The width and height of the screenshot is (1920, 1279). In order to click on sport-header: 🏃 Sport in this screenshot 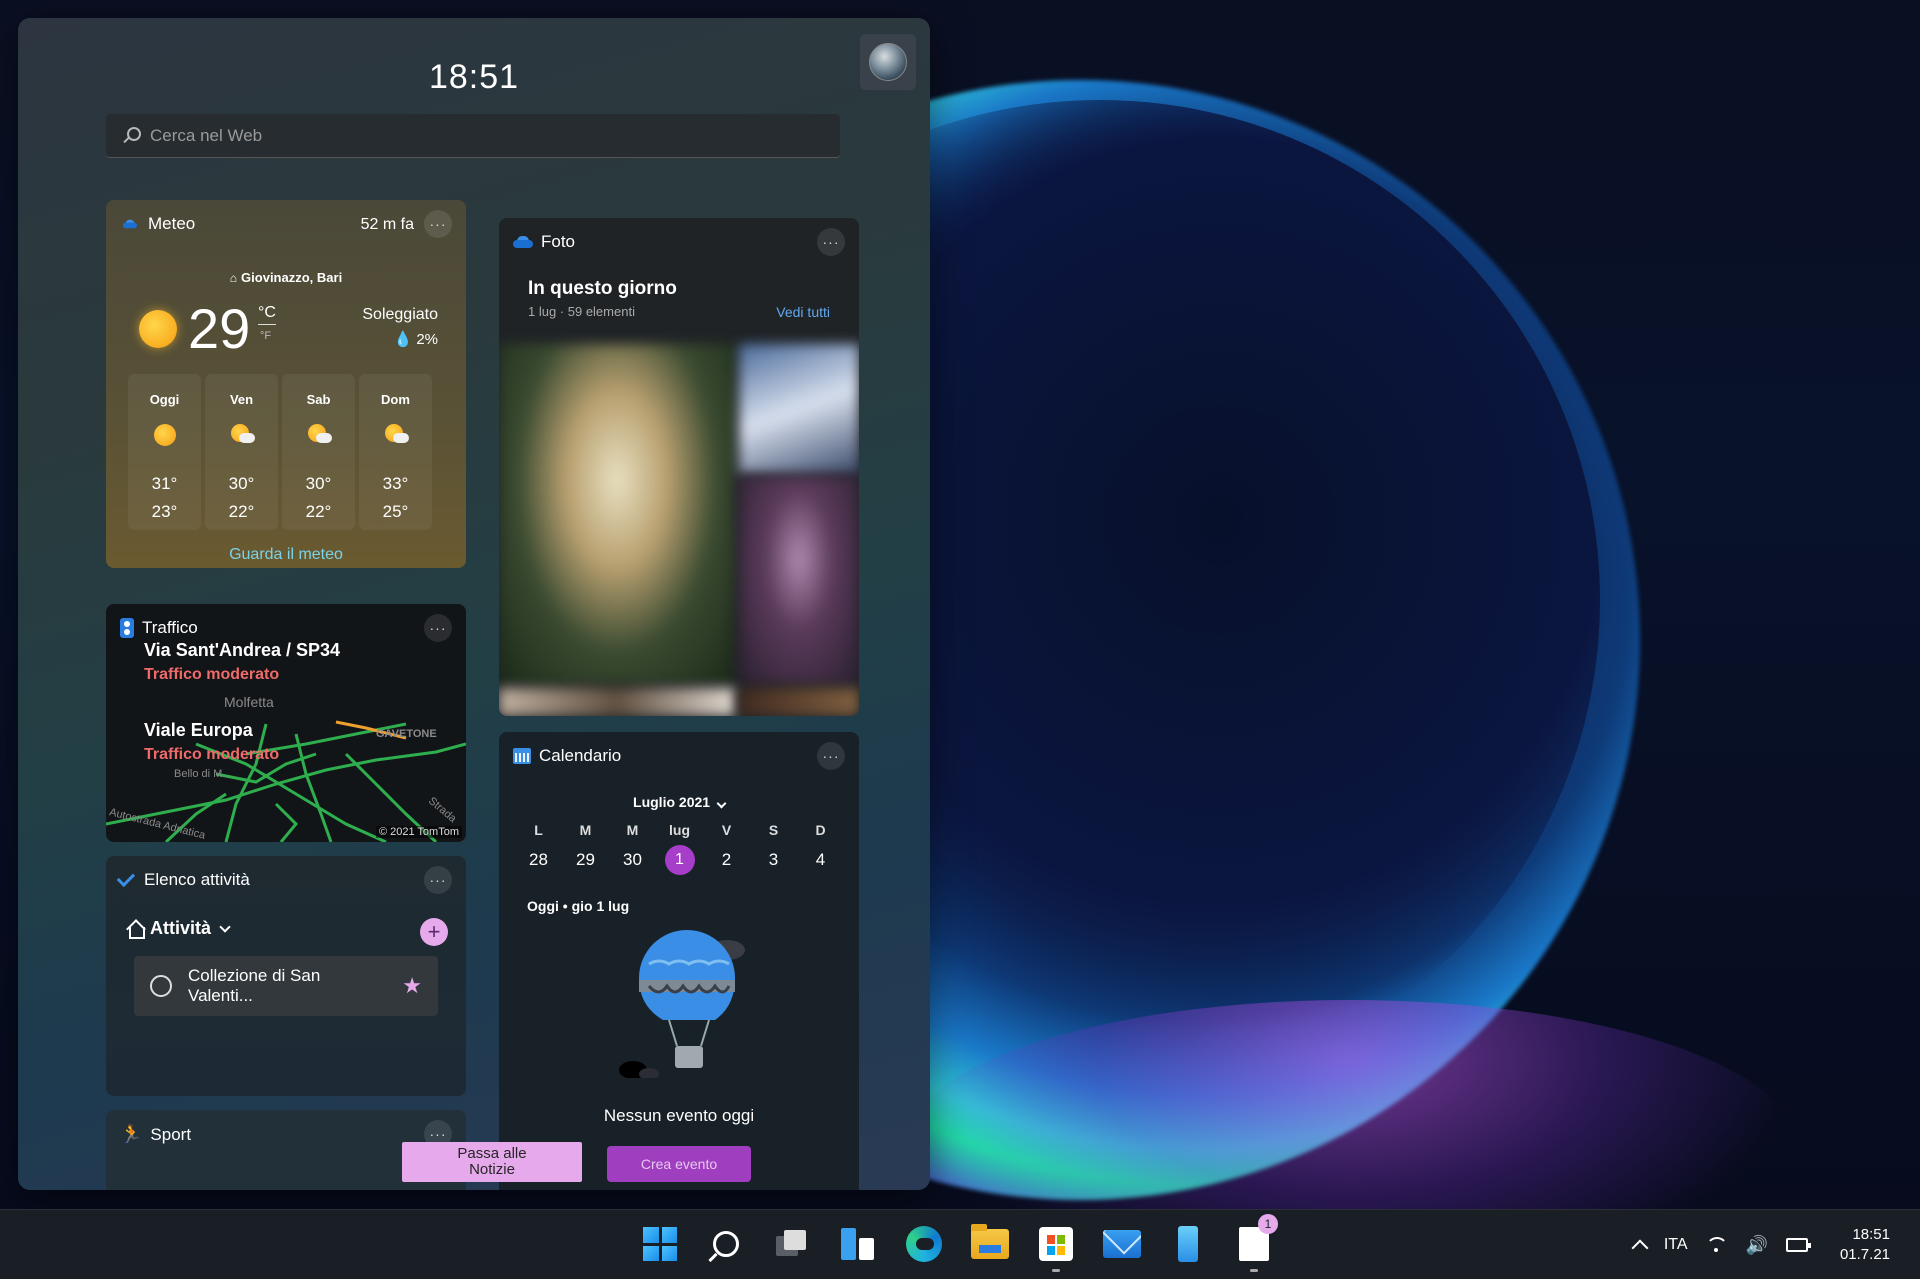, I will do `click(155, 1134)`.